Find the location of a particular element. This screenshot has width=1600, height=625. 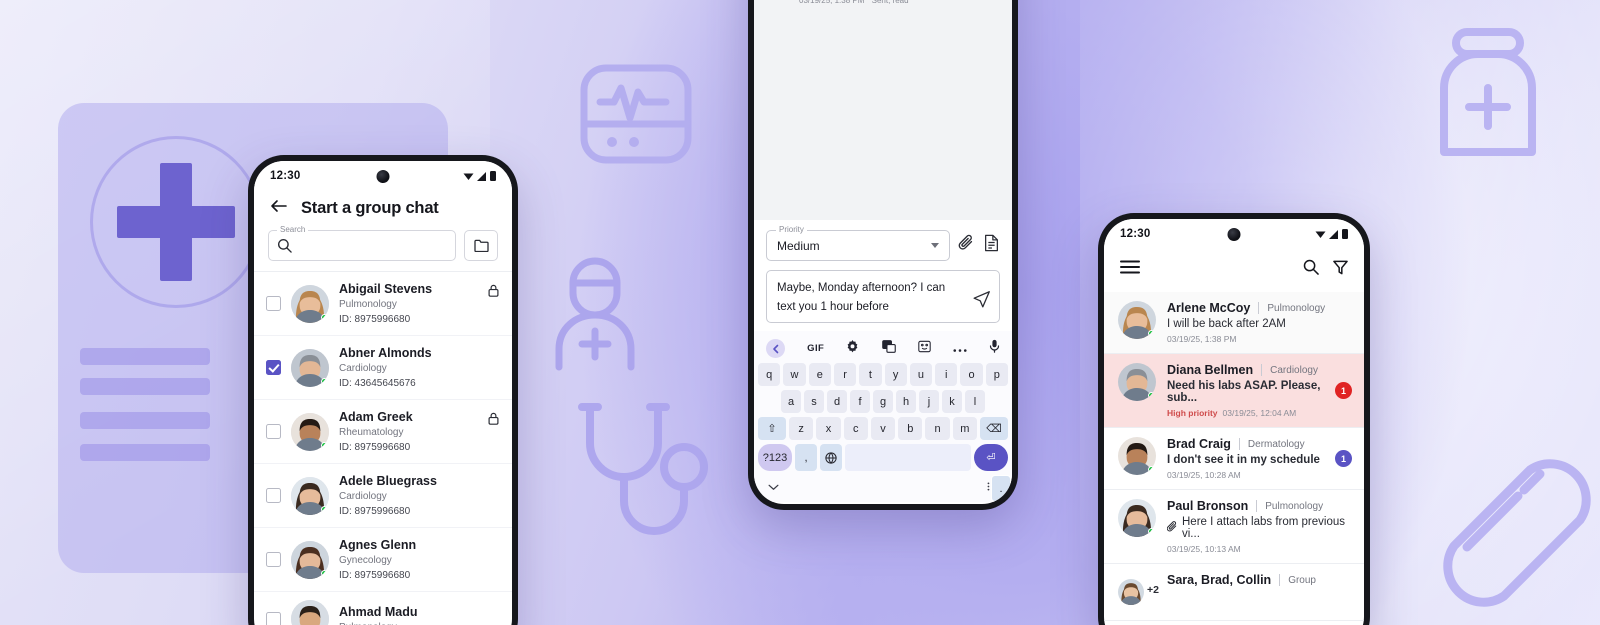

chat-specialty: Group is located at coordinates (1302, 580).